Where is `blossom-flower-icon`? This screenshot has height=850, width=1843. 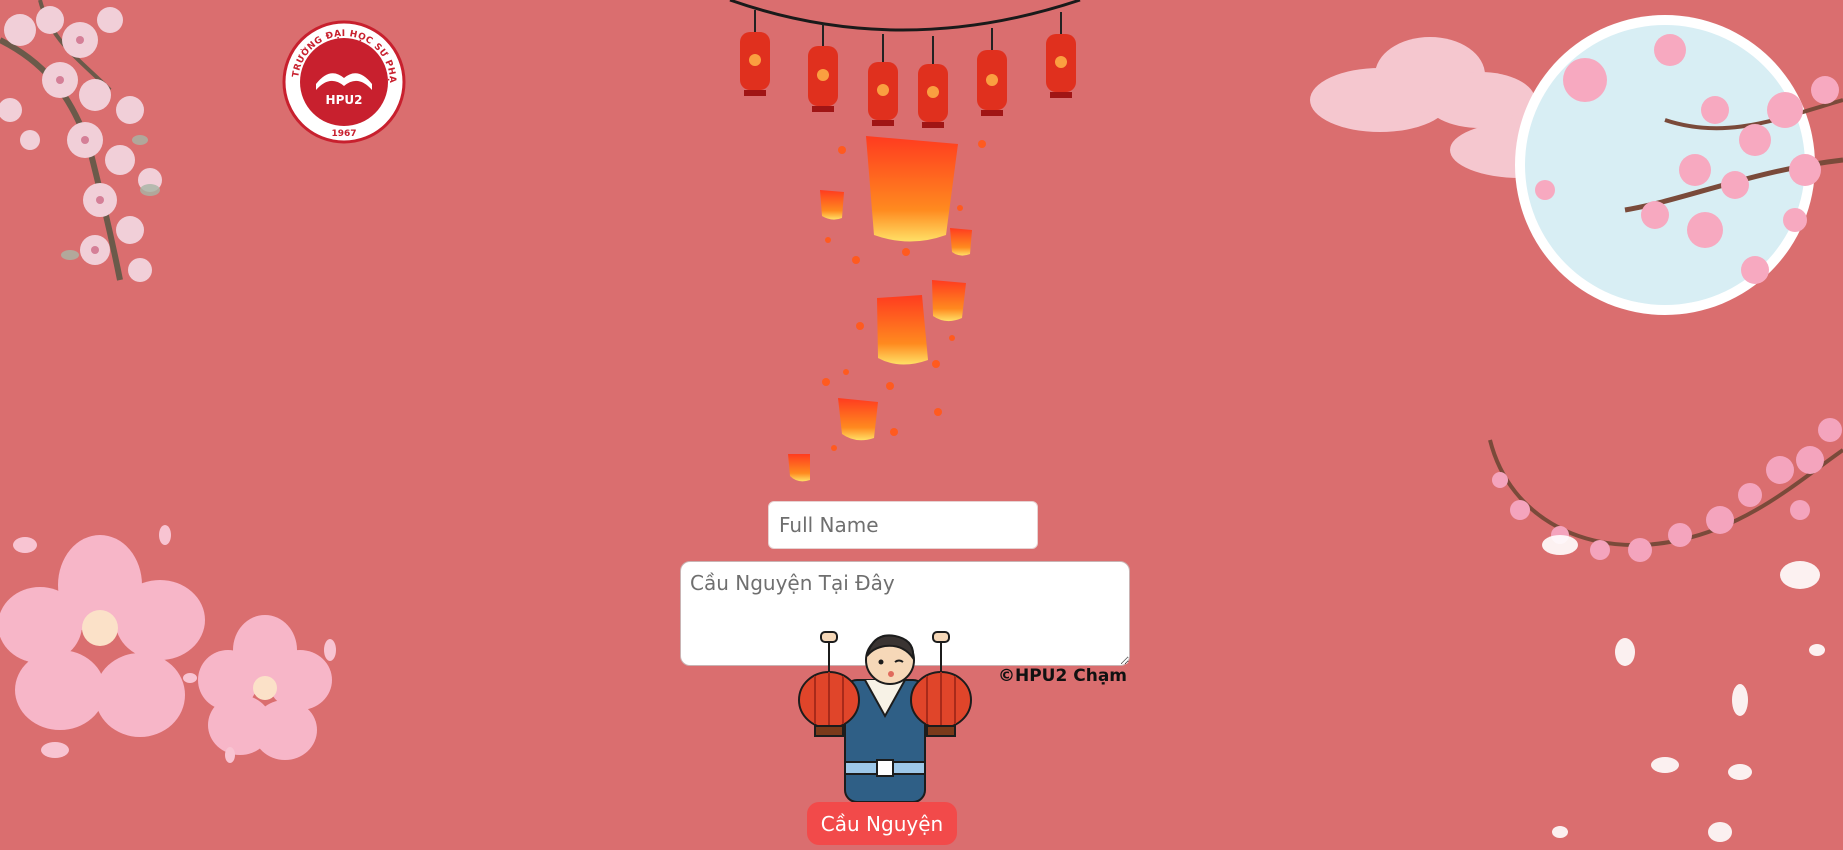
blossom-flower-icon is located at coordinates (168, 644).